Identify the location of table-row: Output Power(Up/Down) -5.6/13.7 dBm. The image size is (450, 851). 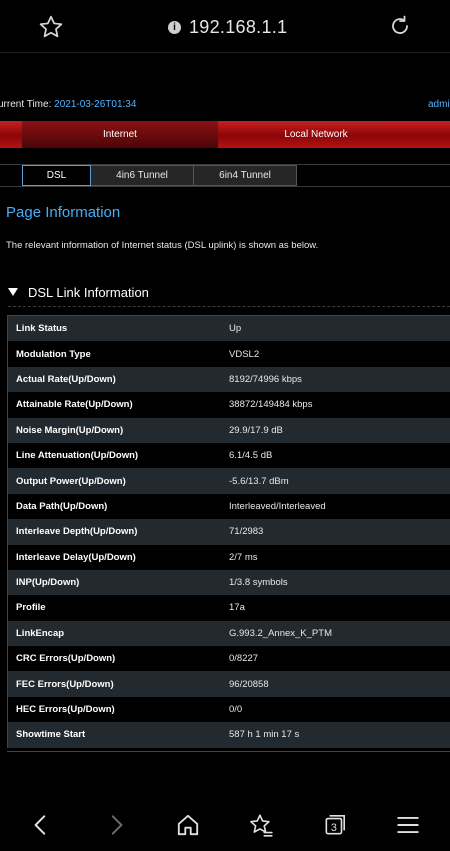
(229, 481).